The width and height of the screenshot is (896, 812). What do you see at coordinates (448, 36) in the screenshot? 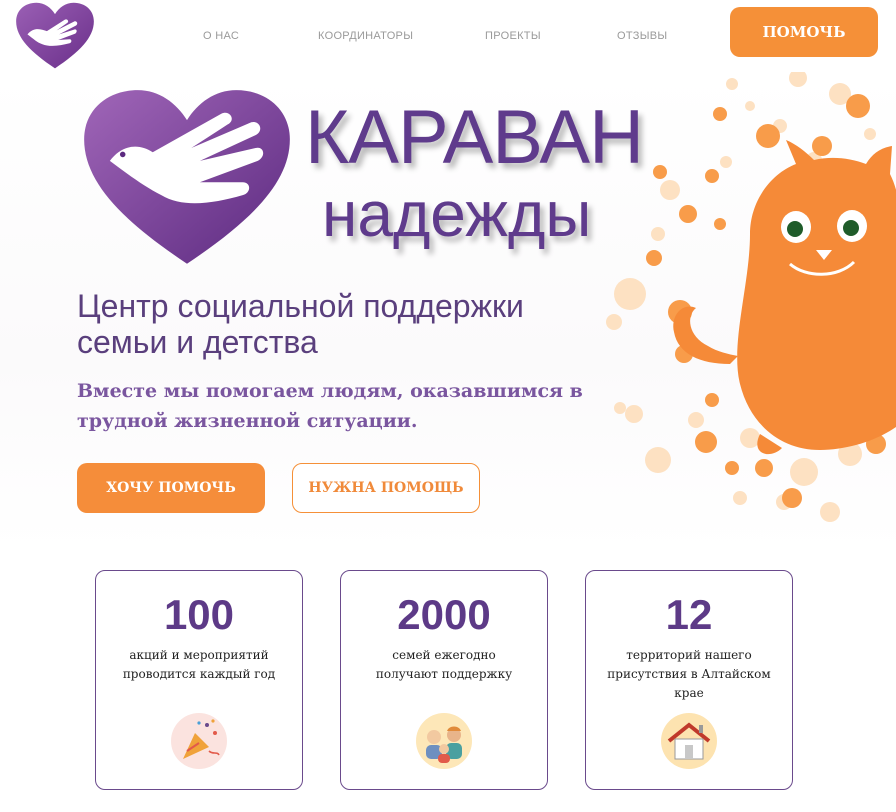
I see `top-navigation: О НАС КООРДИНАТОРЫ ПРОЕКТЫ ОТЗЫВЫ ПОМОЧЬ` at bounding box center [448, 36].